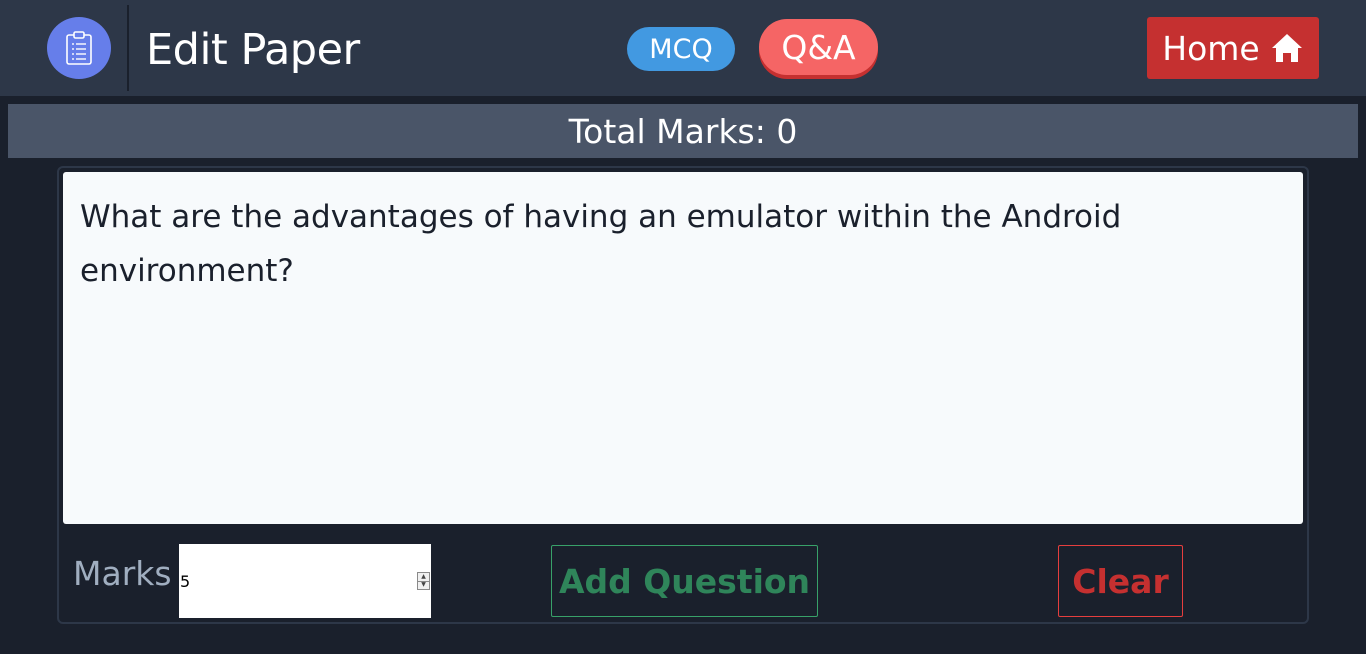 This screenshot has width=1366, height=654. I want to click on marks-stepper: ▲ ▼, so click(423, 581).